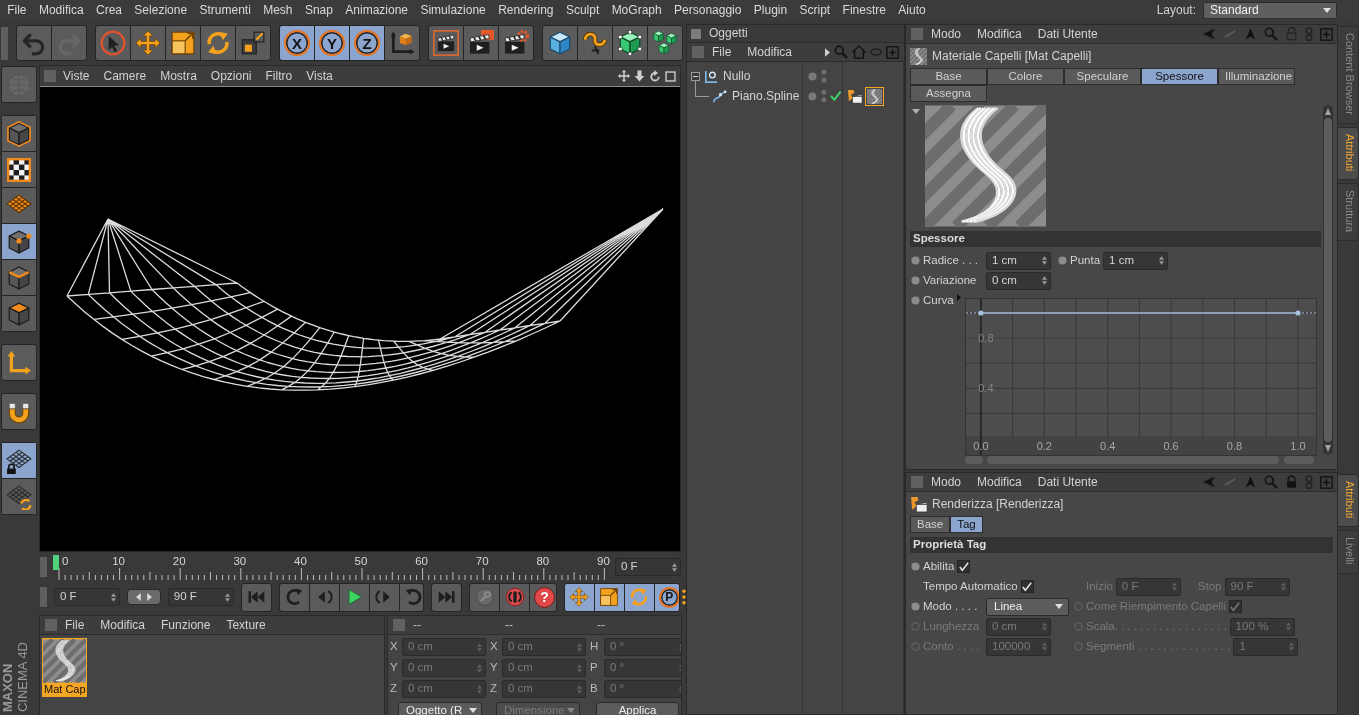 The width and height of the screenshot is (1359, 715). I want to click on model-mode-button, so click(19, 133).